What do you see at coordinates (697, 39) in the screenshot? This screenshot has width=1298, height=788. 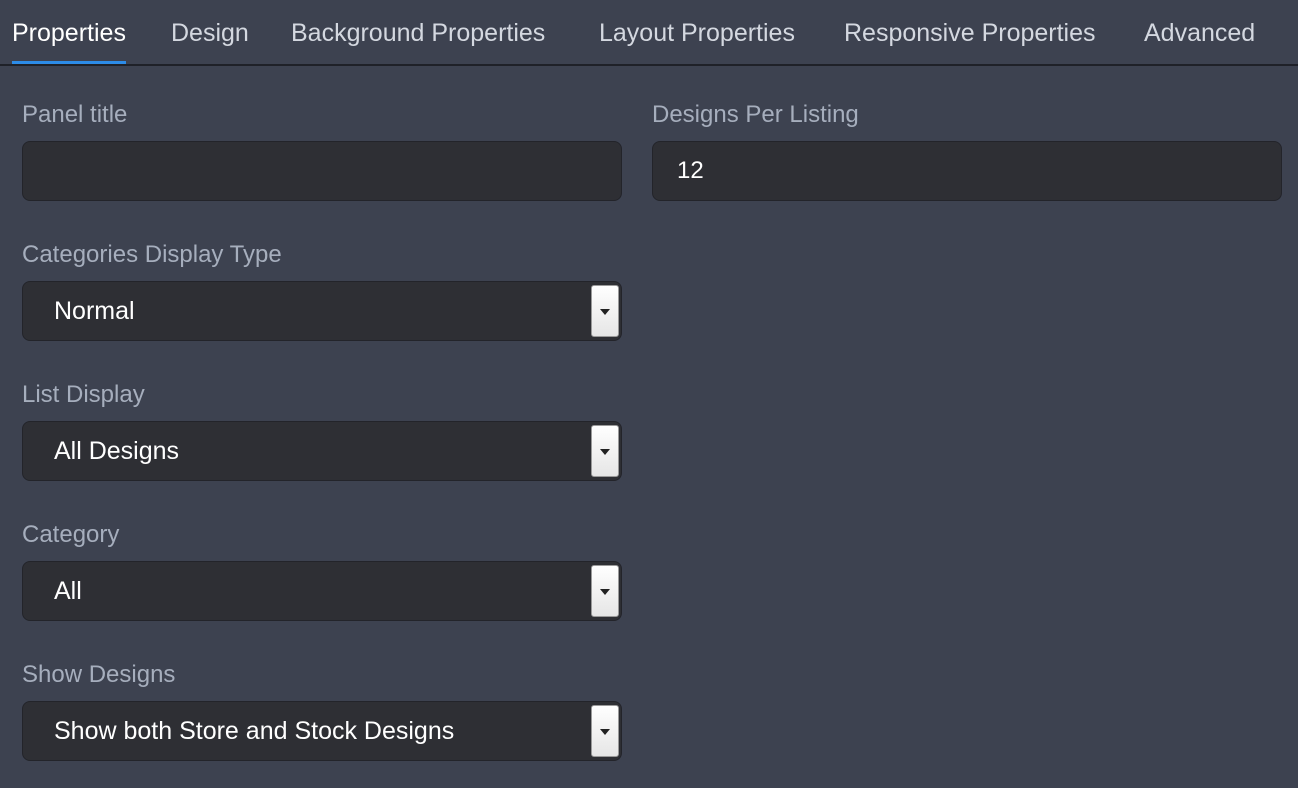 I see `tab-layout-properties: Layout Properties` at bounding box center [697, 39].